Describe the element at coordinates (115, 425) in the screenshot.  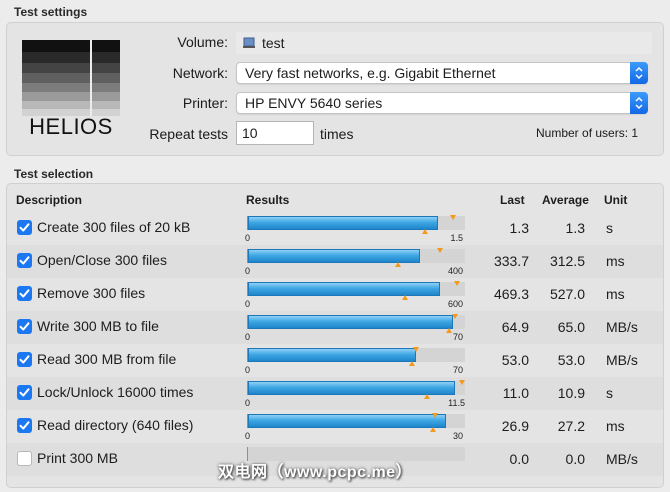
I see `test-description: Read directory (640 files)` at that location.